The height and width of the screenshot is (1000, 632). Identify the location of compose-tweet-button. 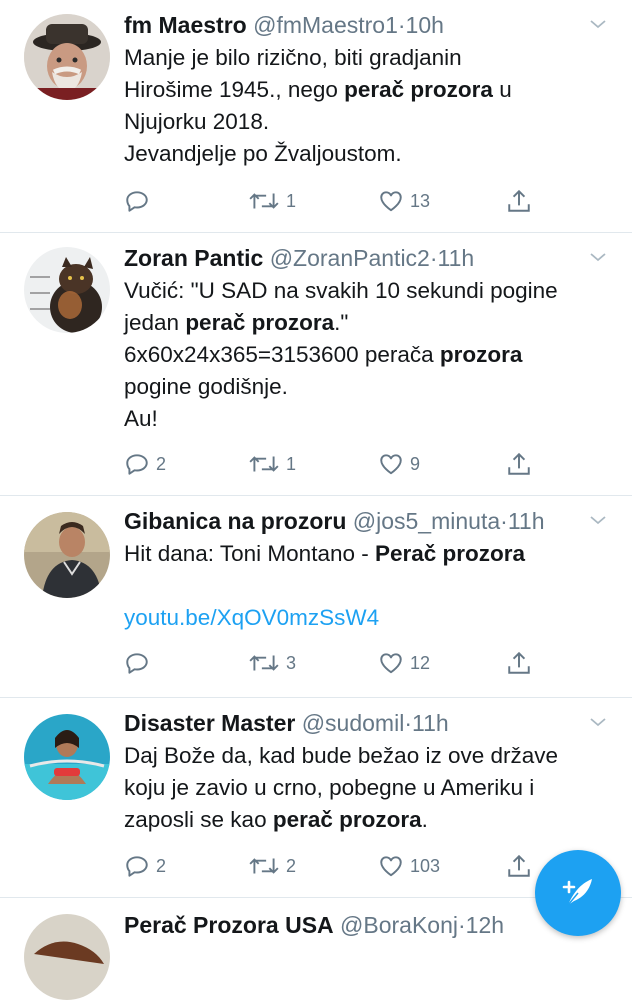
(578, 893).